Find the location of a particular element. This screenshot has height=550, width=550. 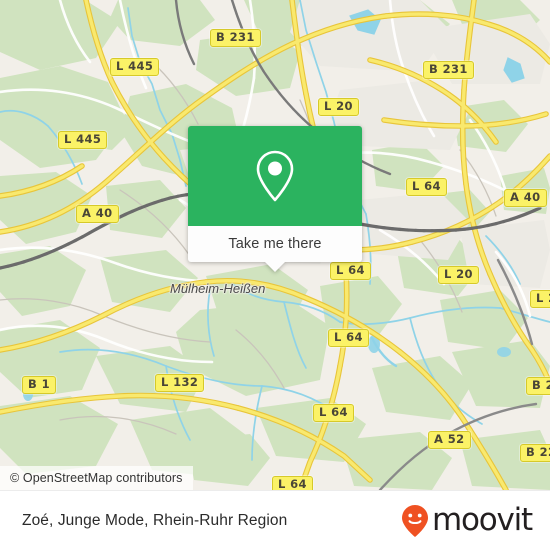

take-me-there-label: Take me there is located at coordinates (275, 244).